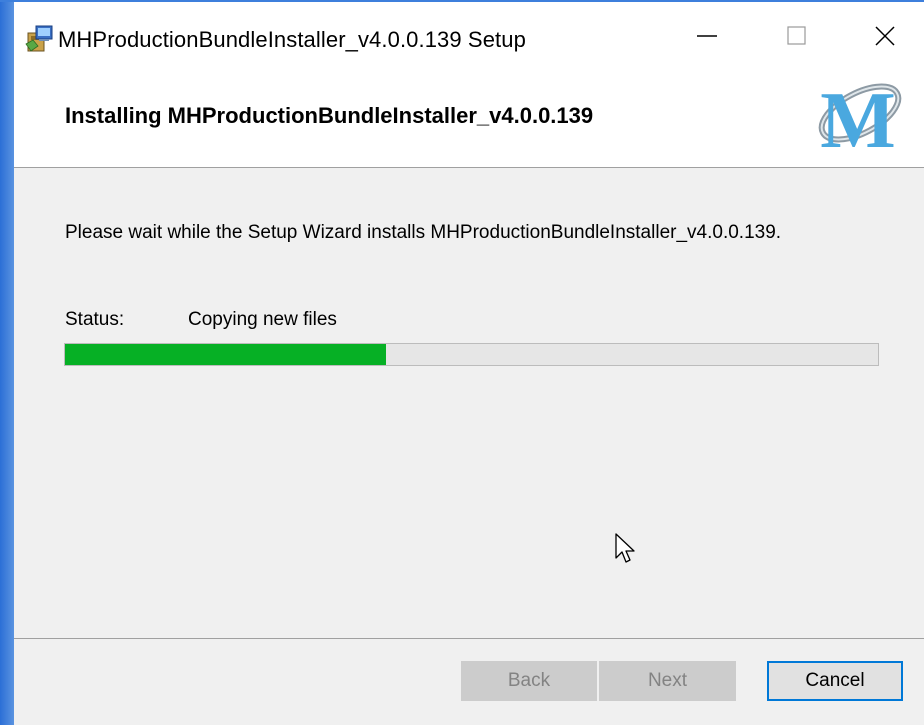 The image size is (924, 725). Describe the element at coordinates (471, 354) in the screenshot. I see `install-progress-bar` at that location.